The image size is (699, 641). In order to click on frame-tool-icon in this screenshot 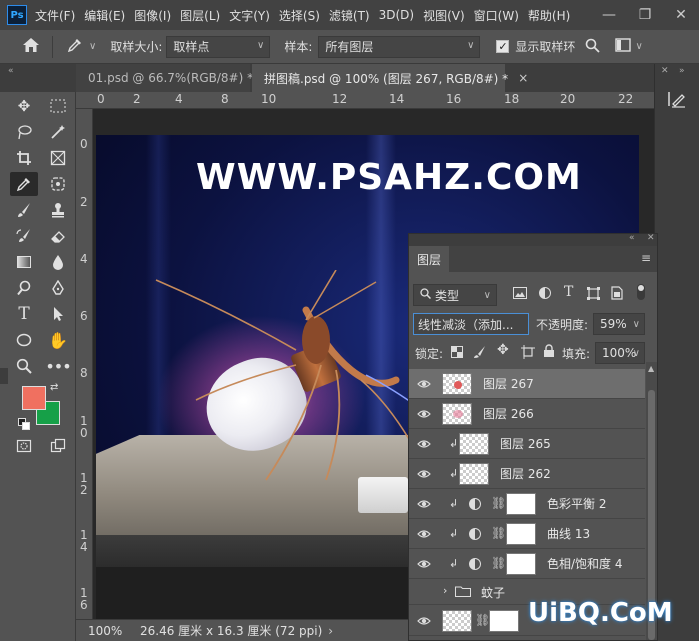, I will do `click(58, 158)`.